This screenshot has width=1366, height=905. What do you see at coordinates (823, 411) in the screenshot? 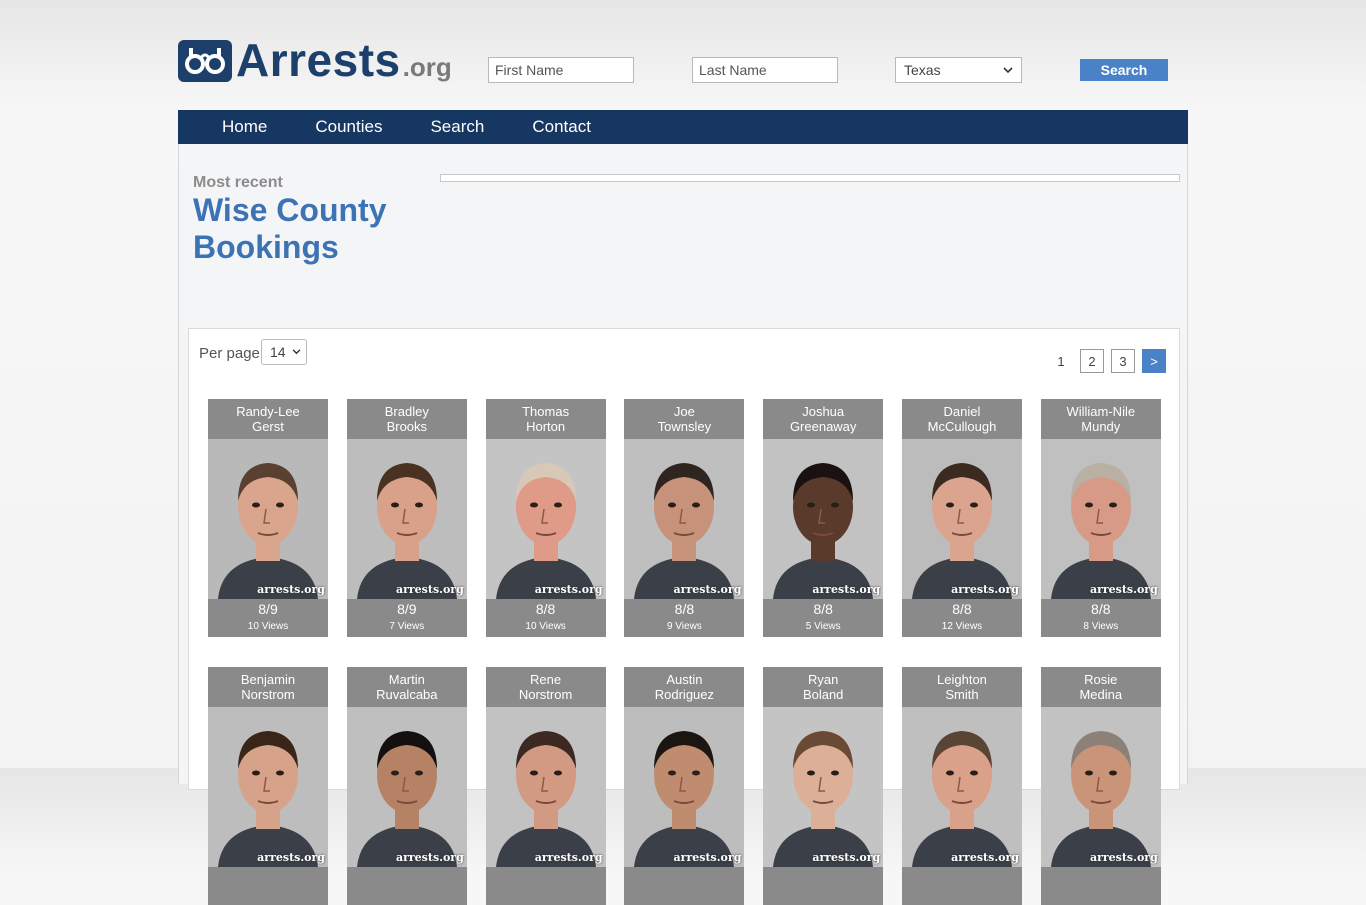
I see `booking-first-name: Joshua` at bounding box center [823, 411].